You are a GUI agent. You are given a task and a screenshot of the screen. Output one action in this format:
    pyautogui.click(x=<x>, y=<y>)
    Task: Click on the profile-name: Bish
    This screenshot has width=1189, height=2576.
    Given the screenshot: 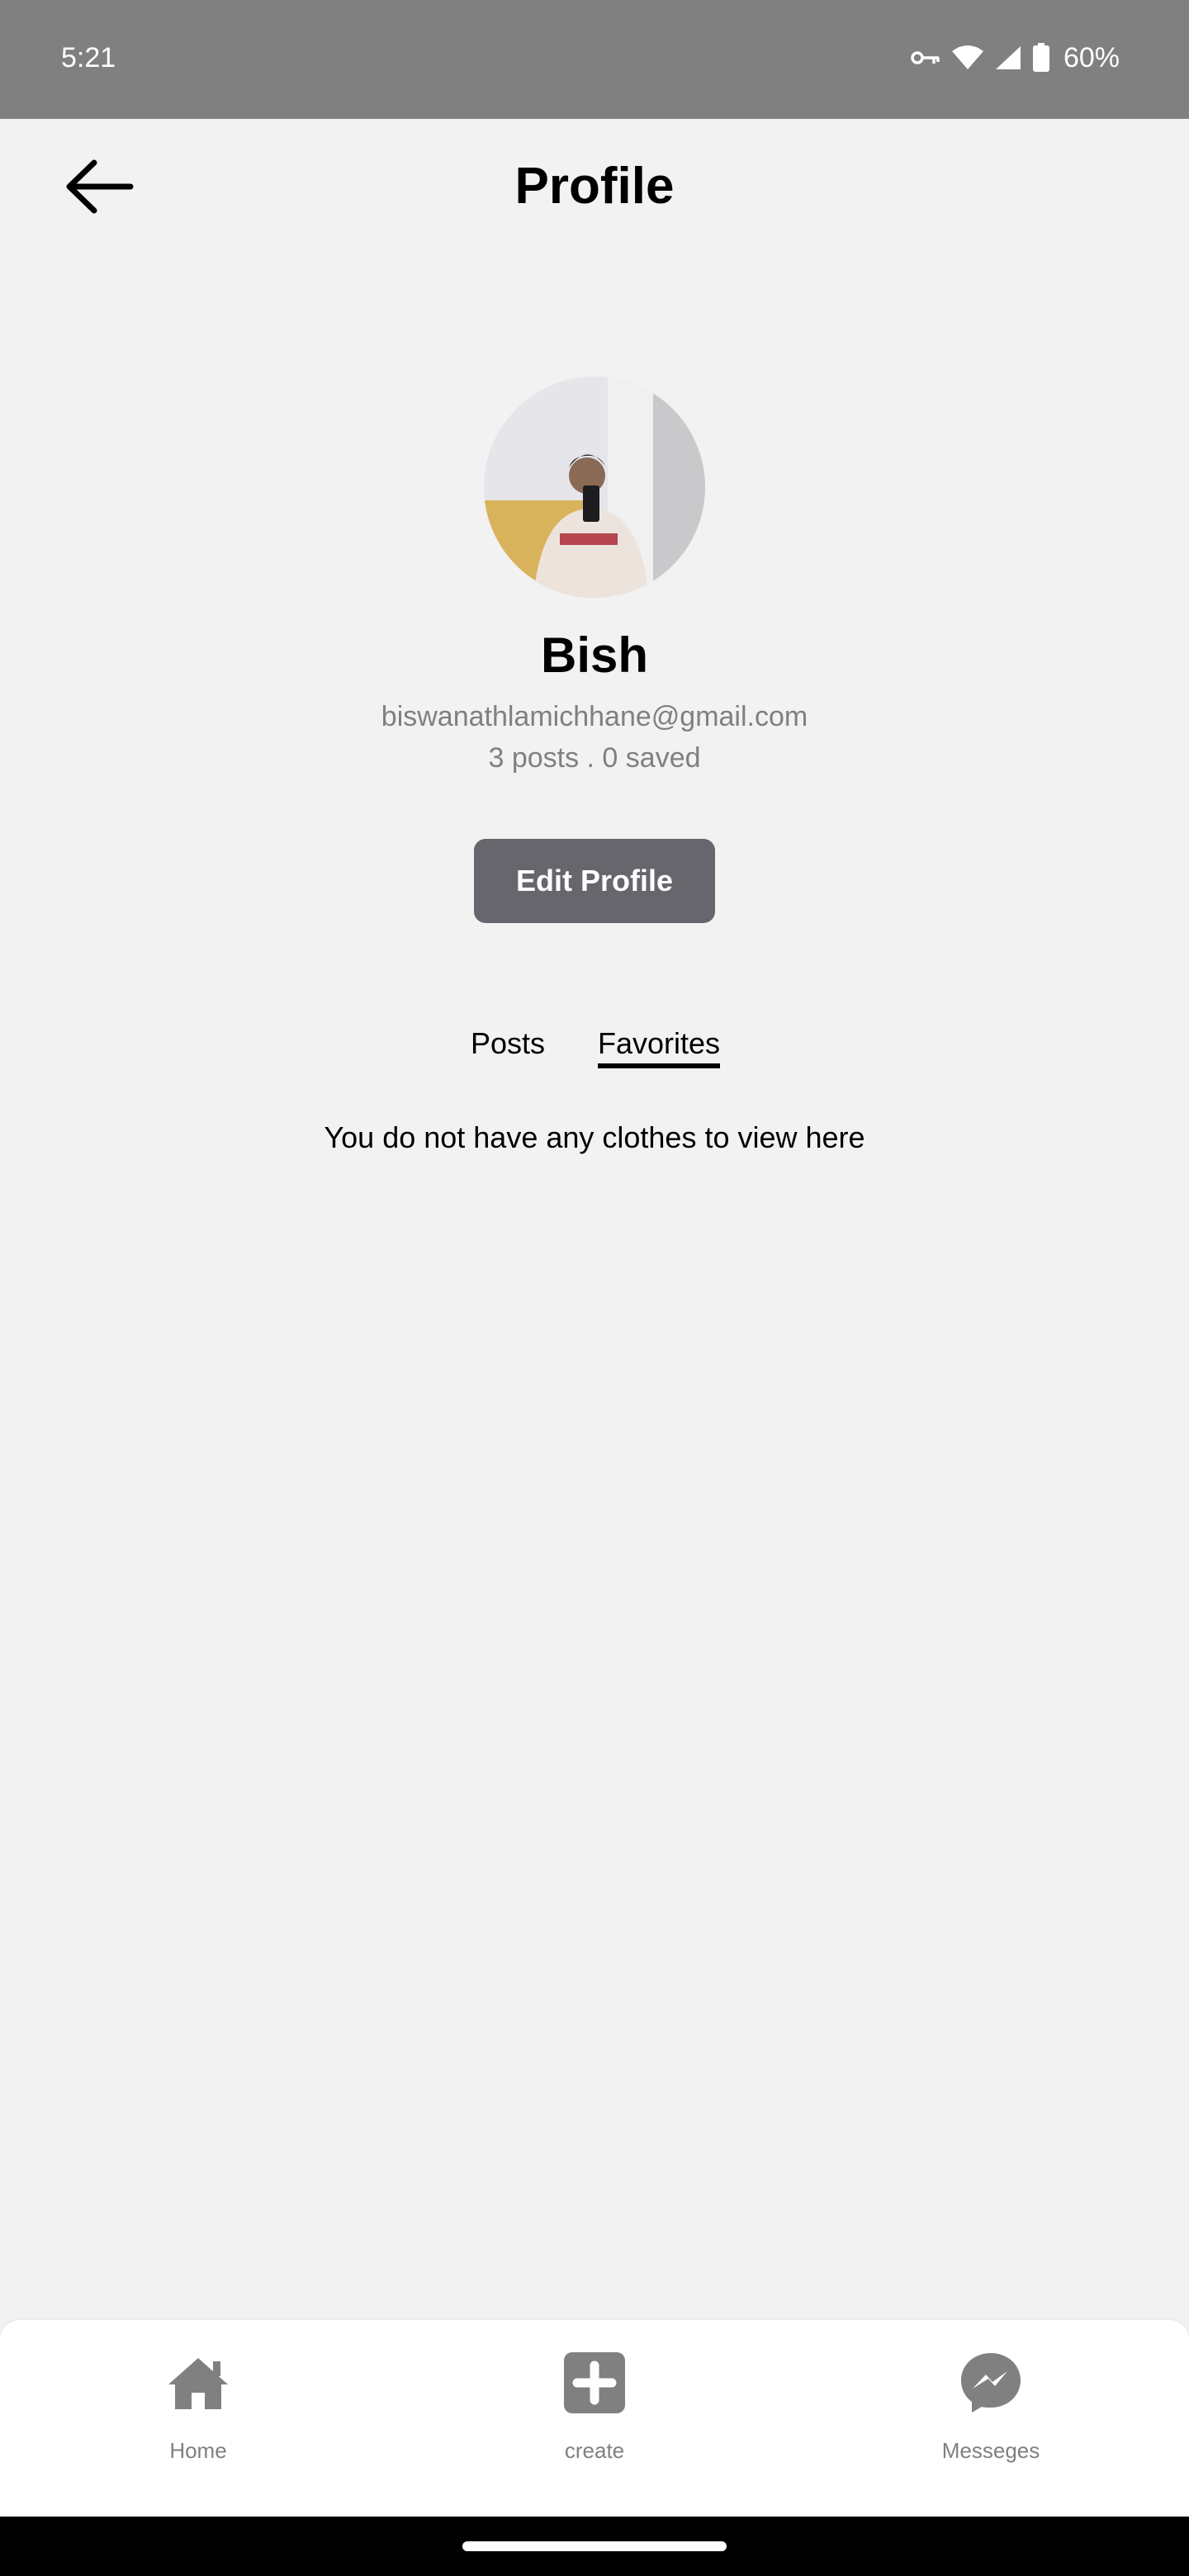 What is the action you would take?
    pyautogui.click(x=594, y=655)
    